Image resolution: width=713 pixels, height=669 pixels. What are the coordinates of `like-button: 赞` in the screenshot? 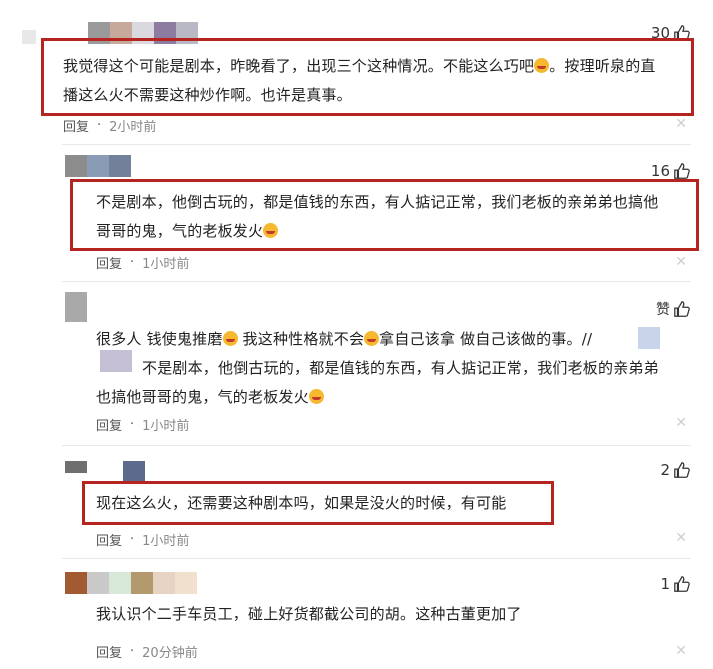 It's located at (673, 309).